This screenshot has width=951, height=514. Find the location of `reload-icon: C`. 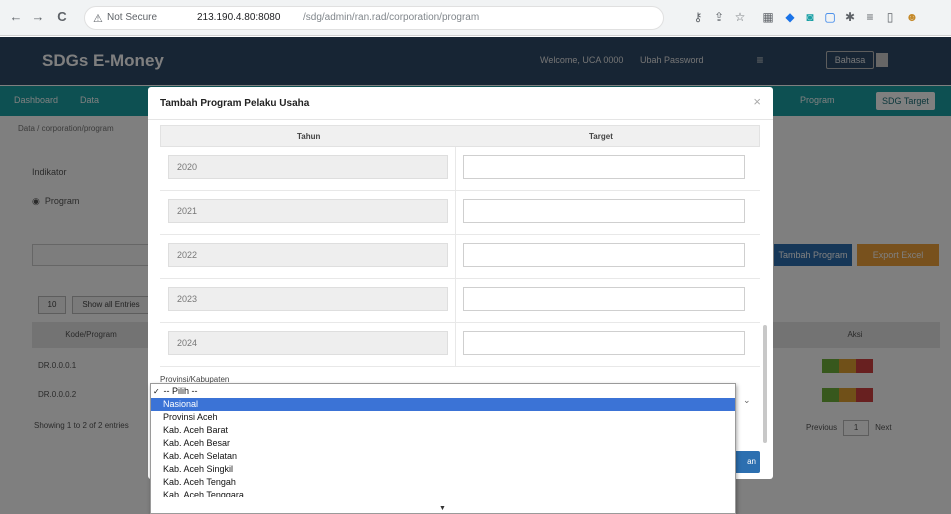

reload-icon: C is located at coordinates (62, 17).